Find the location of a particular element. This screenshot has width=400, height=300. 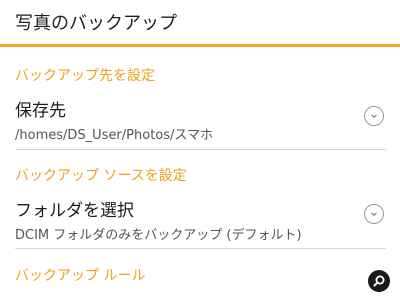

section-title-source: バックアップ ソースを設定 is located at coordinates (101, 176).